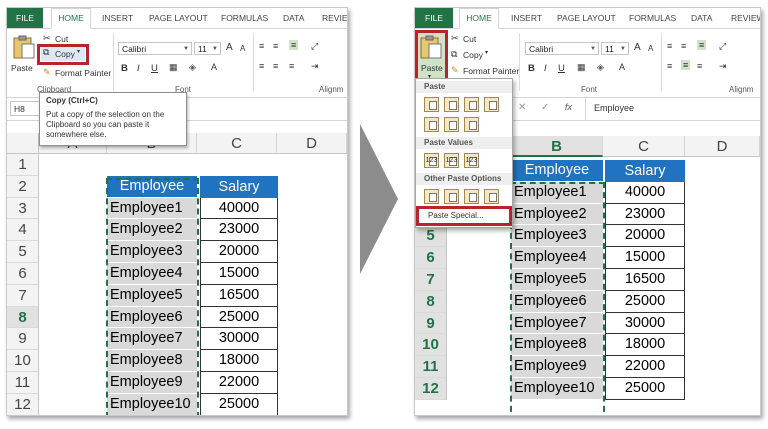 This screenshot has width=768, height=429. What do you see at coordinates (557, 214) in the screenshot?
I see `employee-cell: Employee2` at bounding box center [557, 214].